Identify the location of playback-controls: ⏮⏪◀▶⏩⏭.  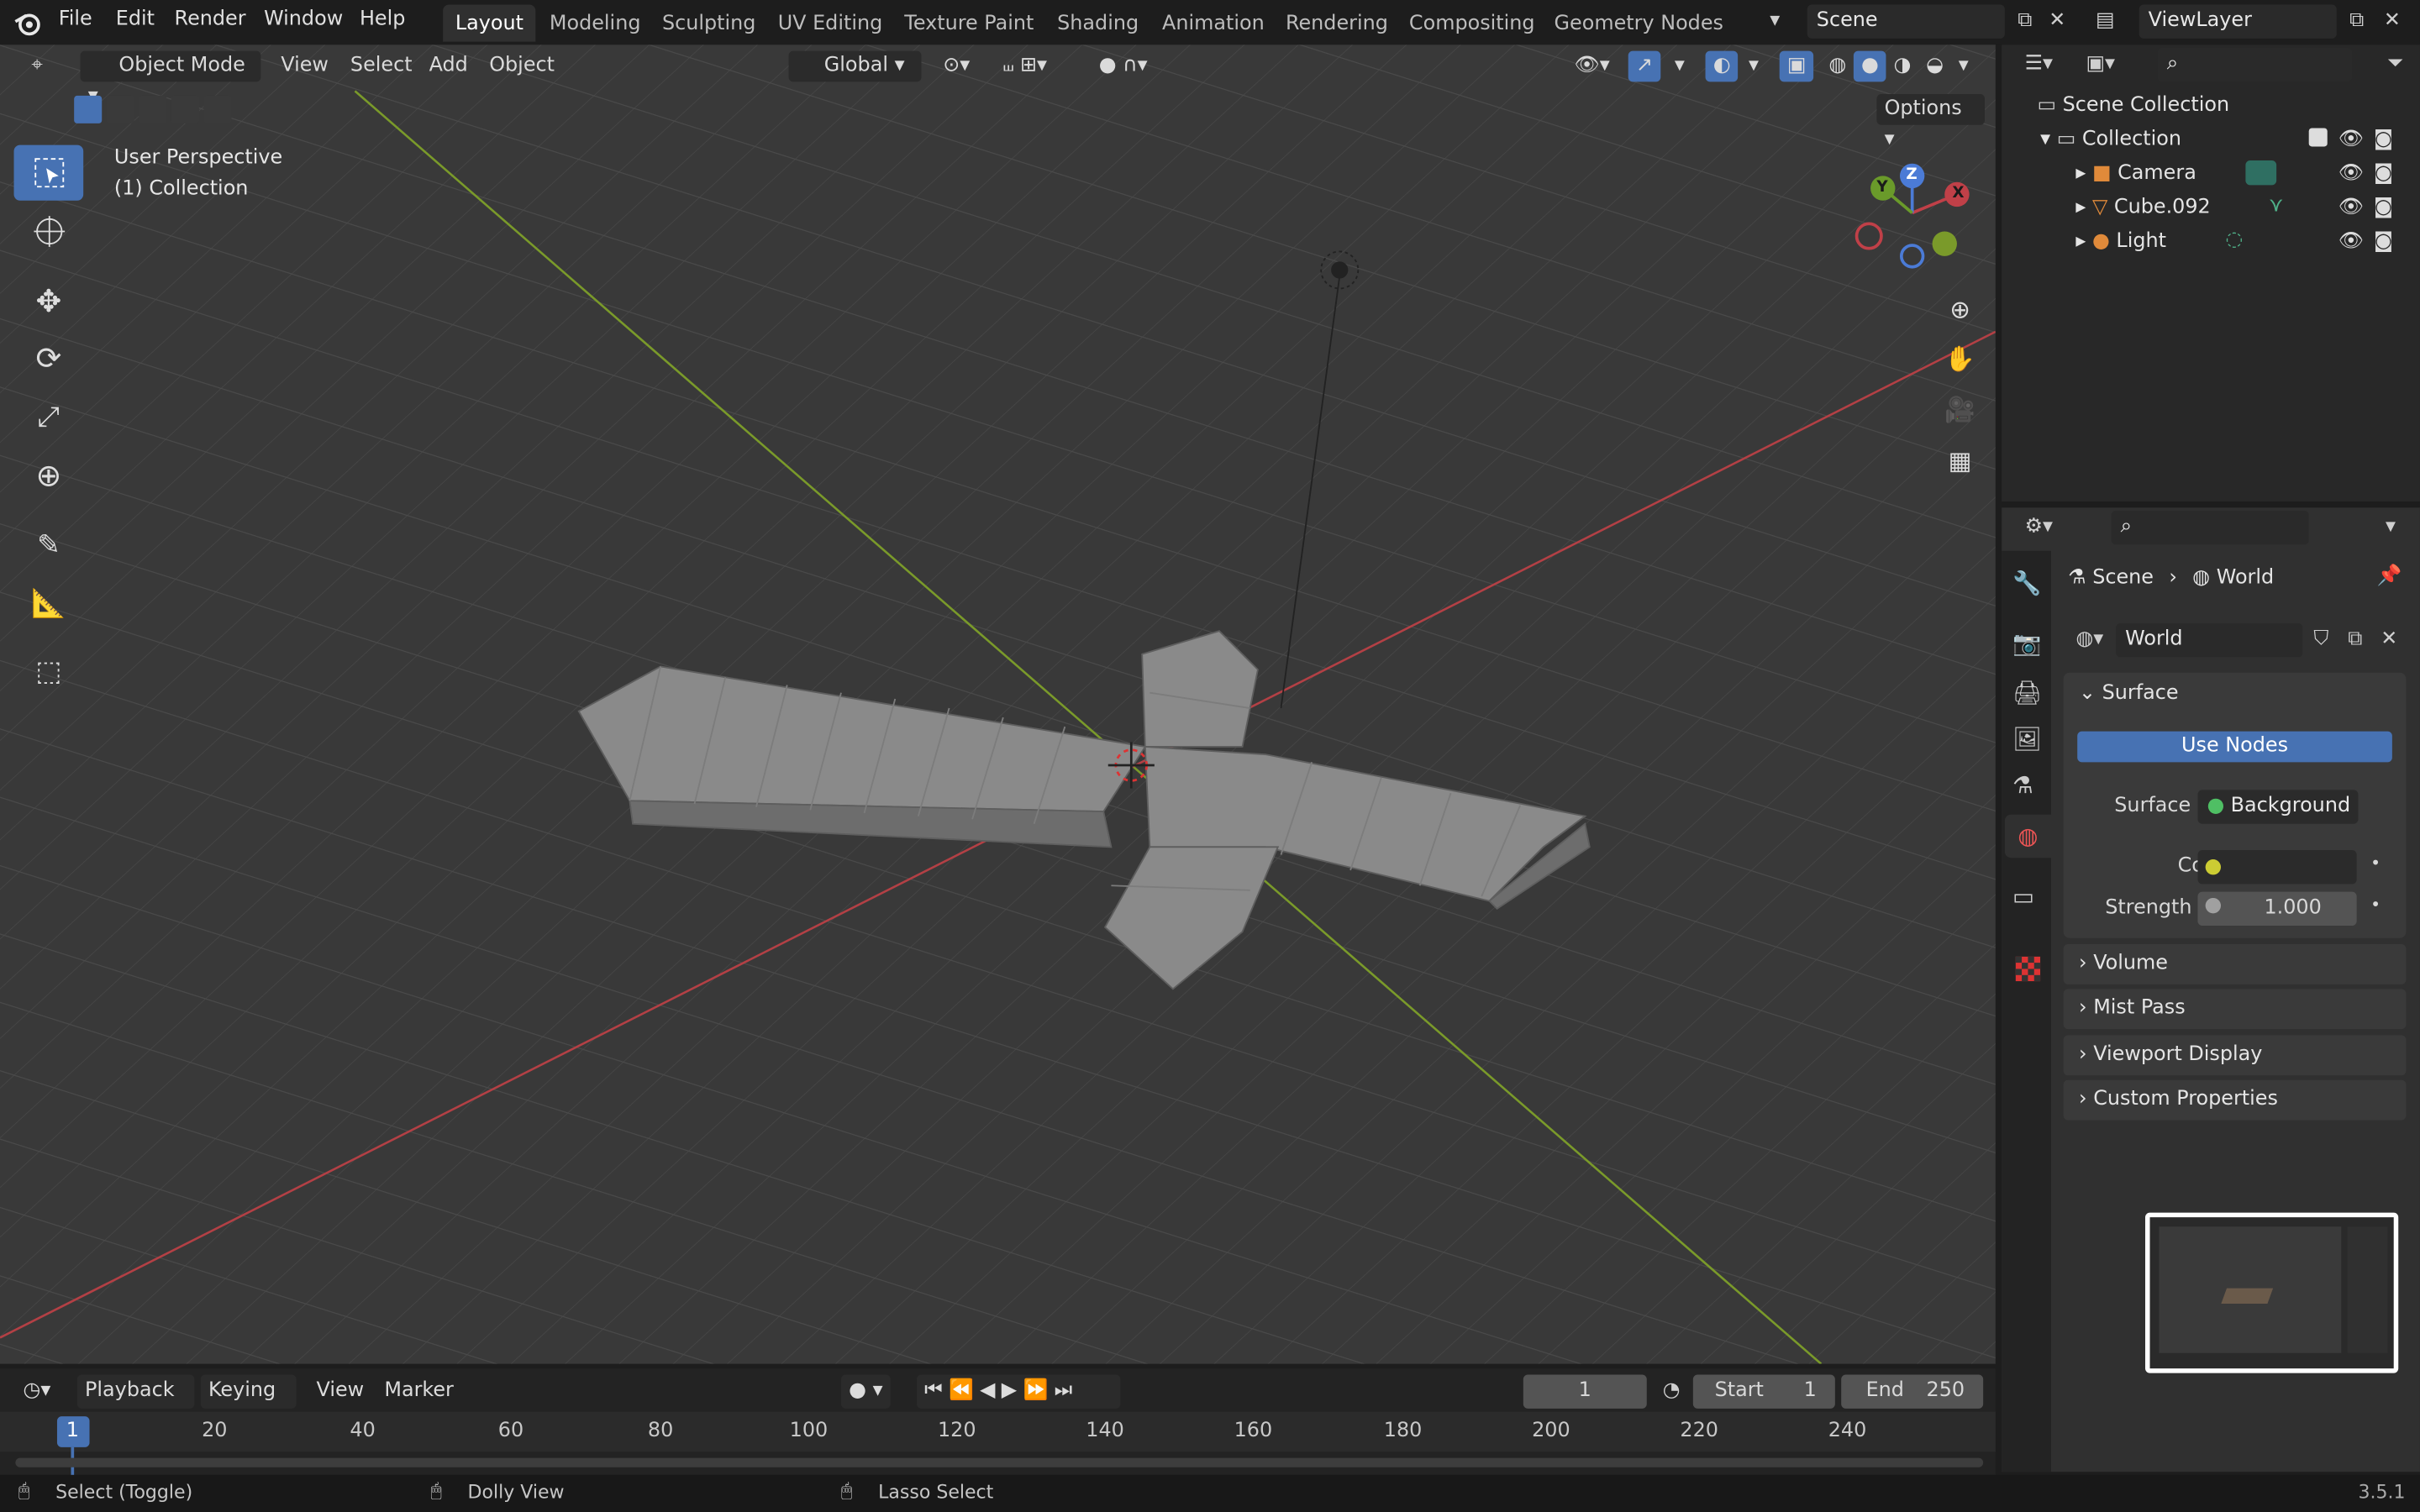
(1019, 1391).